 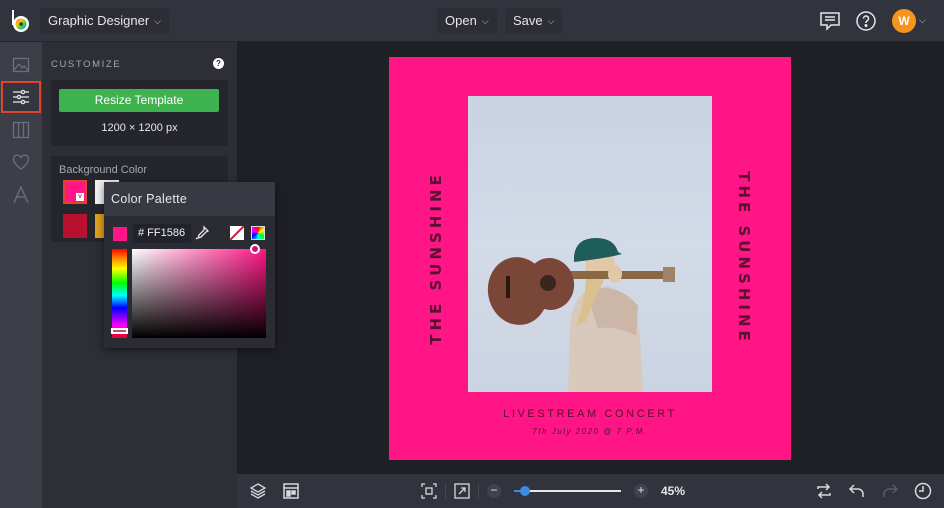 I want to click on poster-side-text-left: THE SUNSHINE, so click(x=436, y=258).